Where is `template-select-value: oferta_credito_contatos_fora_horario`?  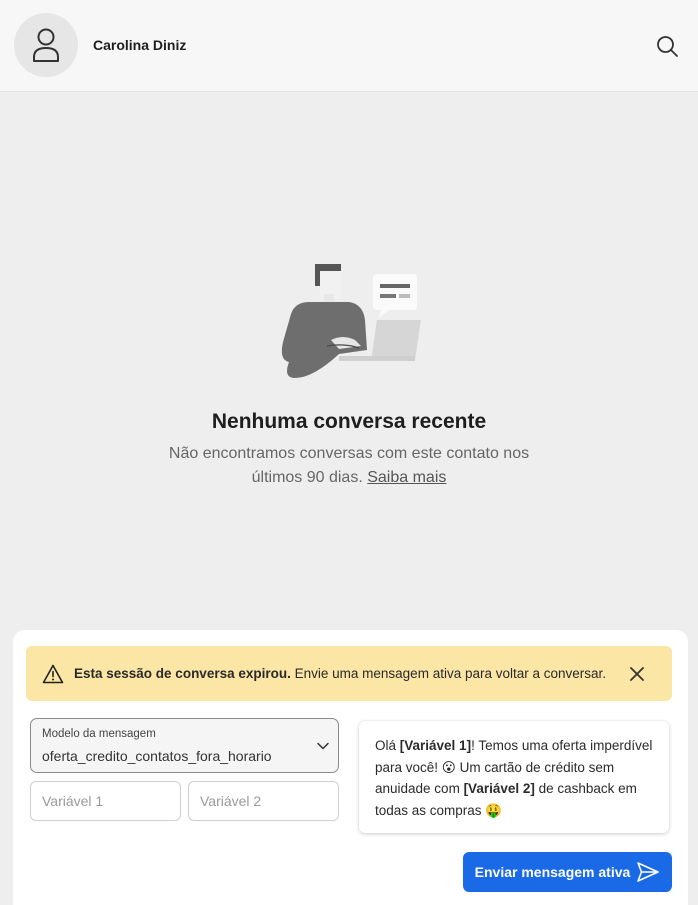
template-select-value: oferta_credito_contatos_fora_horario is located at coordinates (157, 756).